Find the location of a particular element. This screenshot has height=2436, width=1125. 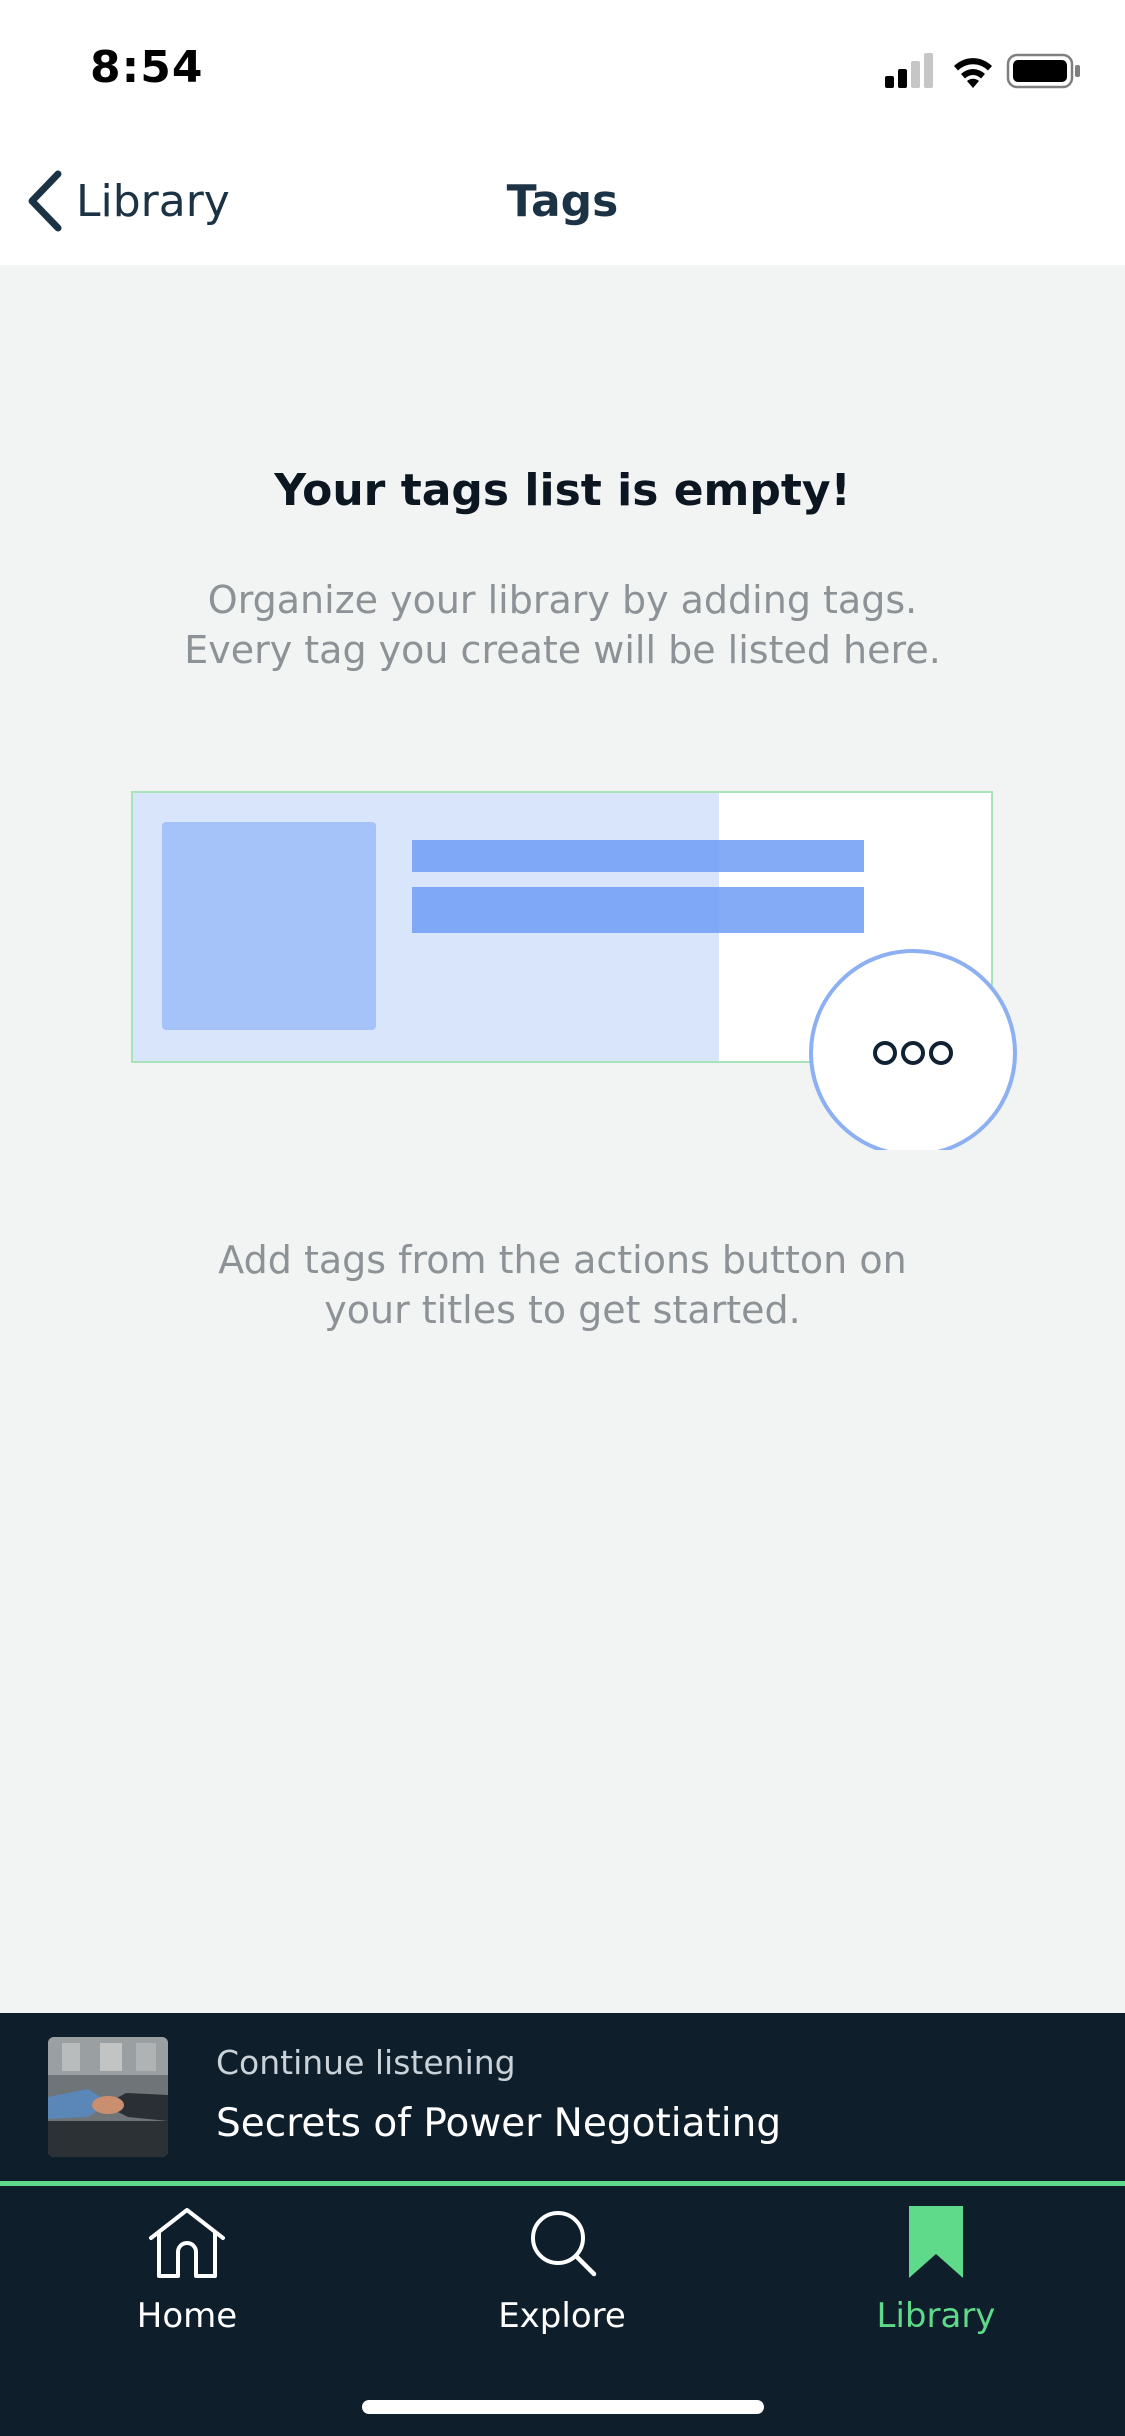

tab-library: Library is located at coordinates (936, 2274).